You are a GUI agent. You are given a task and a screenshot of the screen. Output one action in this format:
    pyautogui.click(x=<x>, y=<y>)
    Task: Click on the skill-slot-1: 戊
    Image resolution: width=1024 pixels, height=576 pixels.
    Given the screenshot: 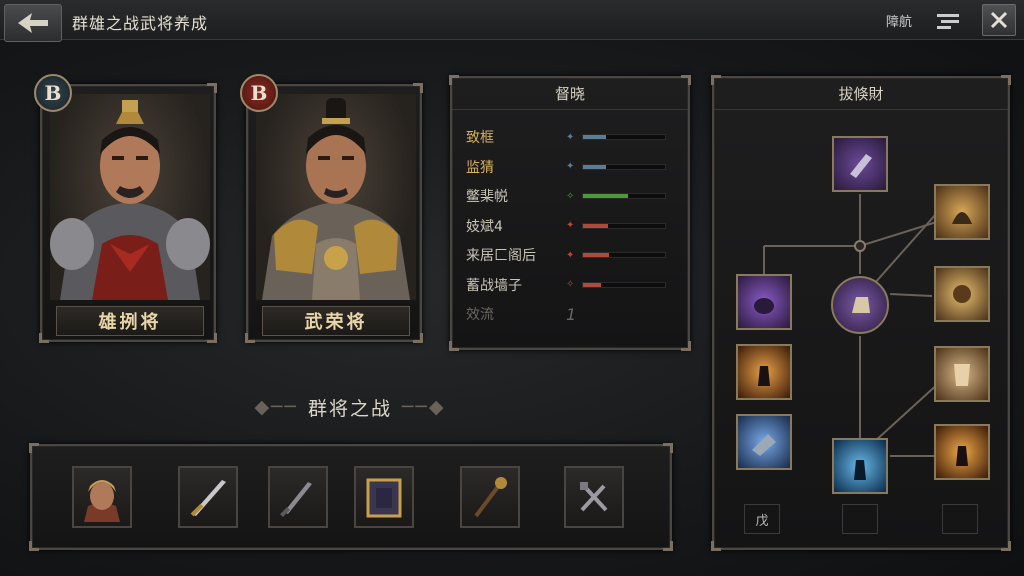 What is the action you would take?
    pyautogui.click(x=762, y=519)
    